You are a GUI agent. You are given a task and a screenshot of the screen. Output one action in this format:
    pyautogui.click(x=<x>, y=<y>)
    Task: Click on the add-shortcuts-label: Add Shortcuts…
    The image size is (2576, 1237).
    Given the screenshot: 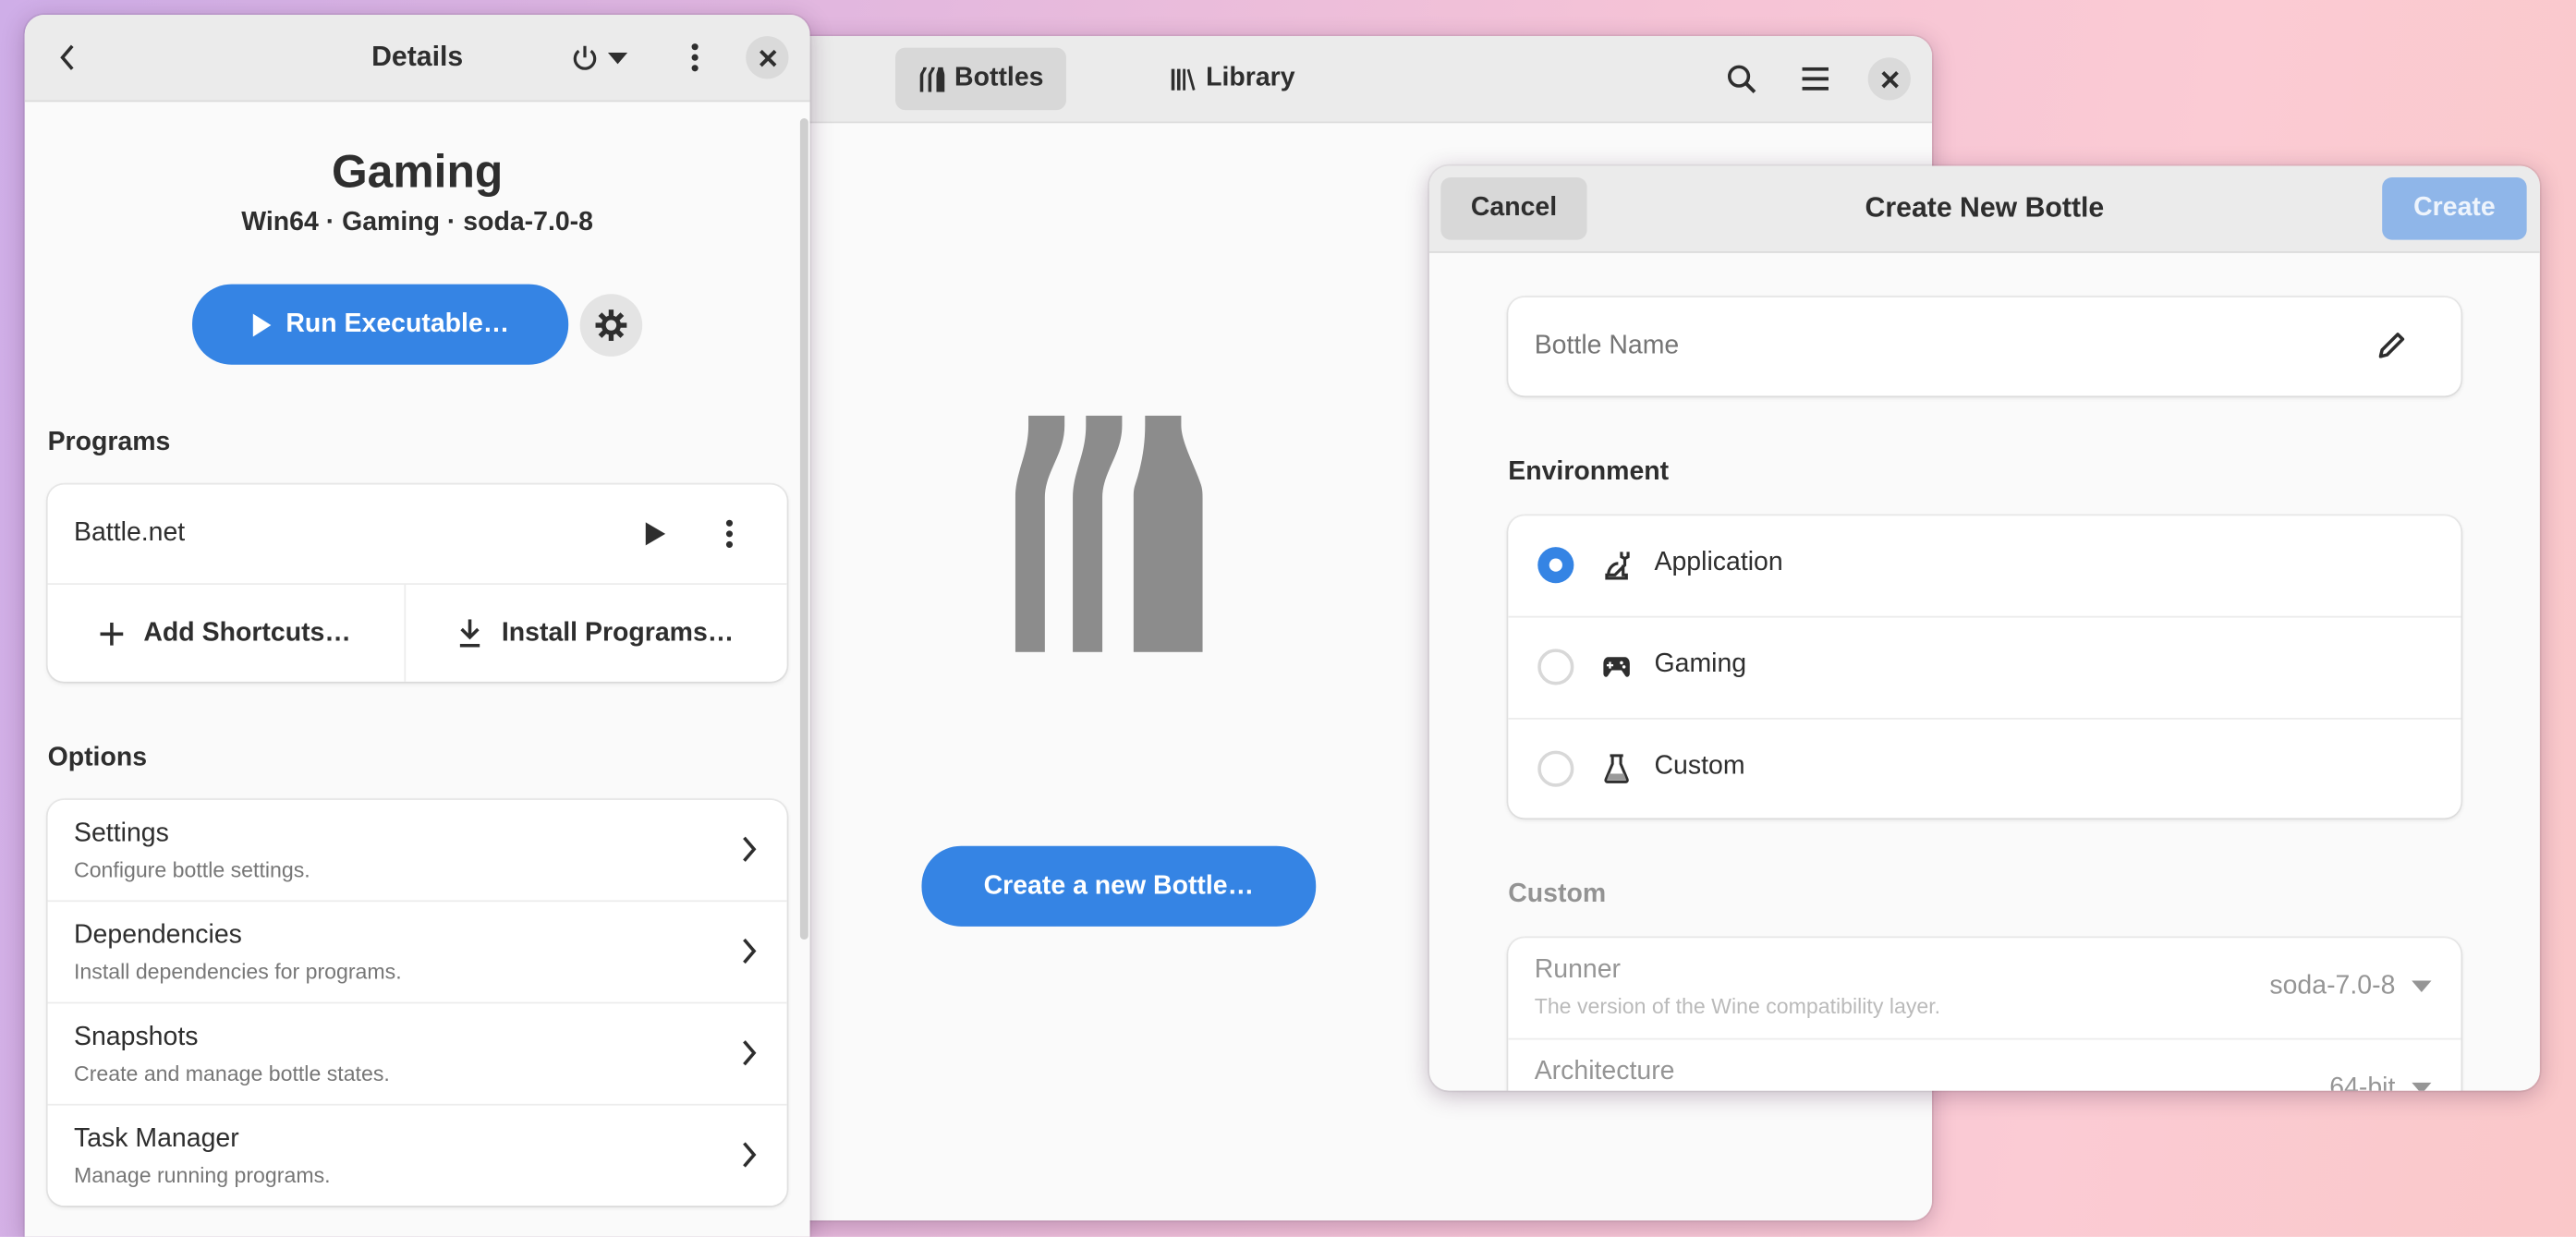 What is the action you would take?
    pyautogui.click(x=247, y=632)
    